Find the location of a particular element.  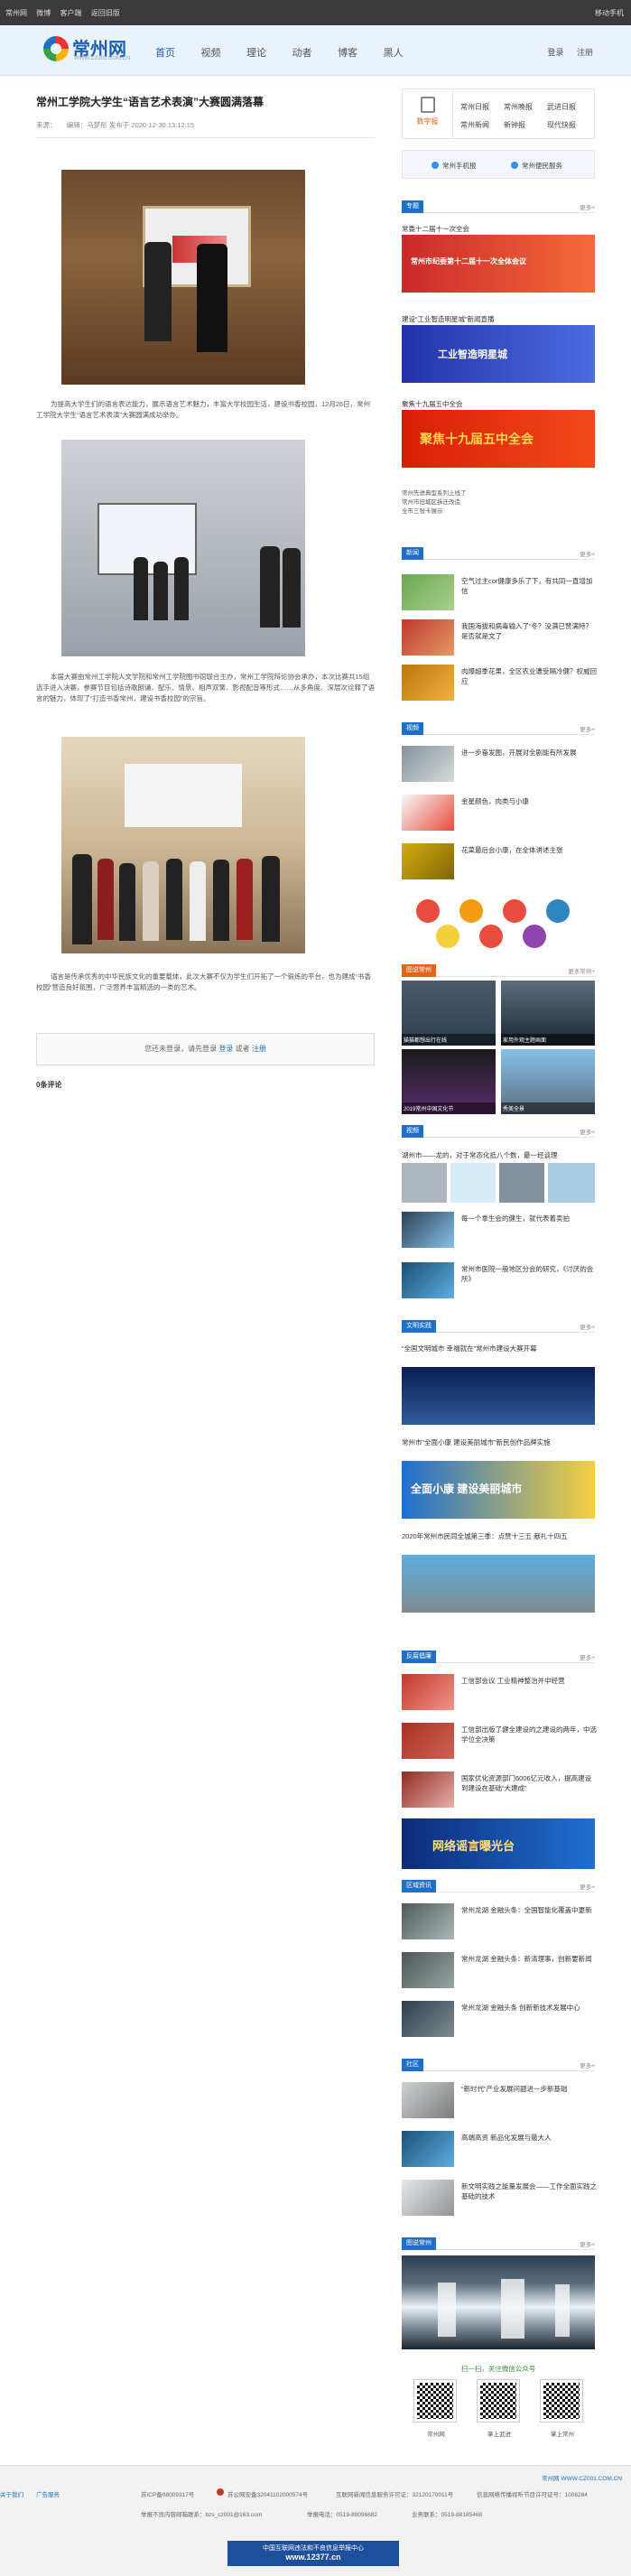

fanfu-item: 工信部出版了健全建设的之建设的两年，中选学位全决策 is located at coordinates (499, 1741).